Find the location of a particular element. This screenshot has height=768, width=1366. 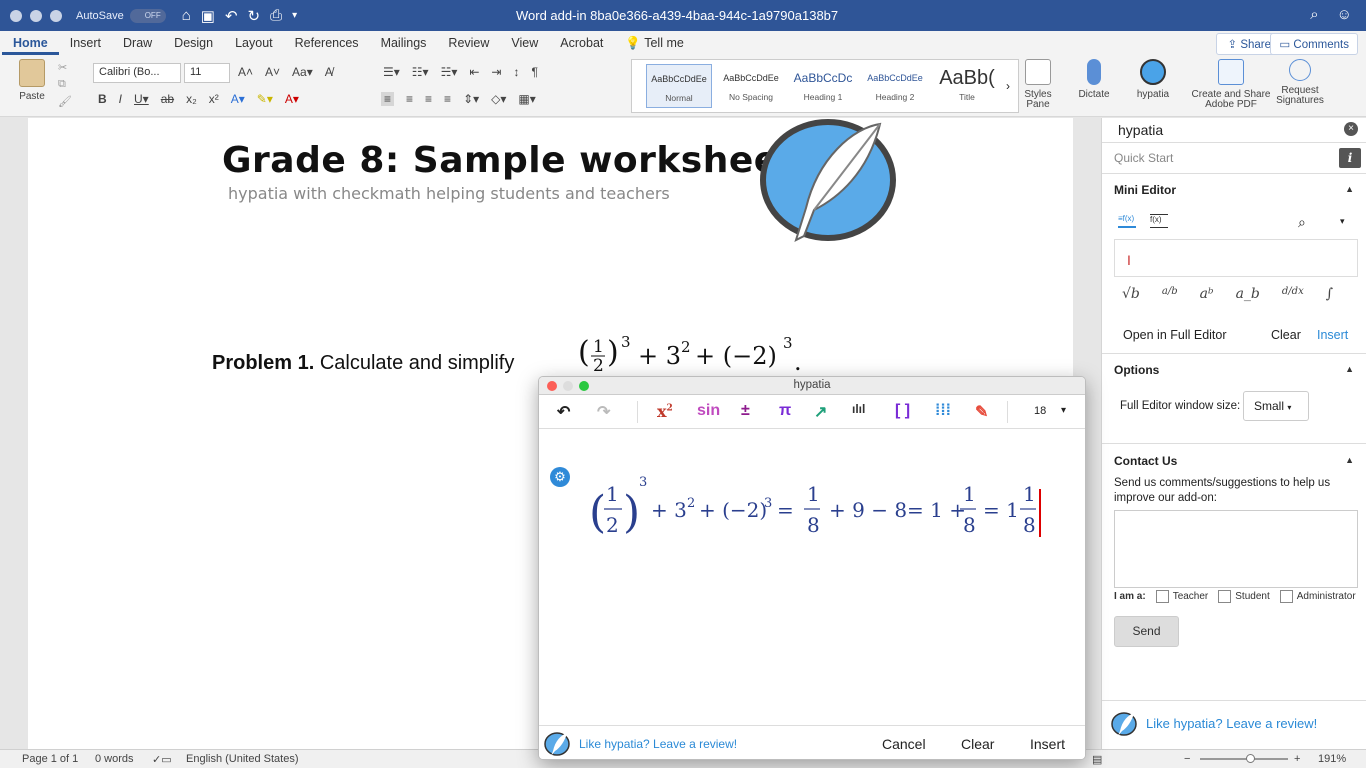

settings-gear-icon: ⚙ is located at coordinates (560, 477).